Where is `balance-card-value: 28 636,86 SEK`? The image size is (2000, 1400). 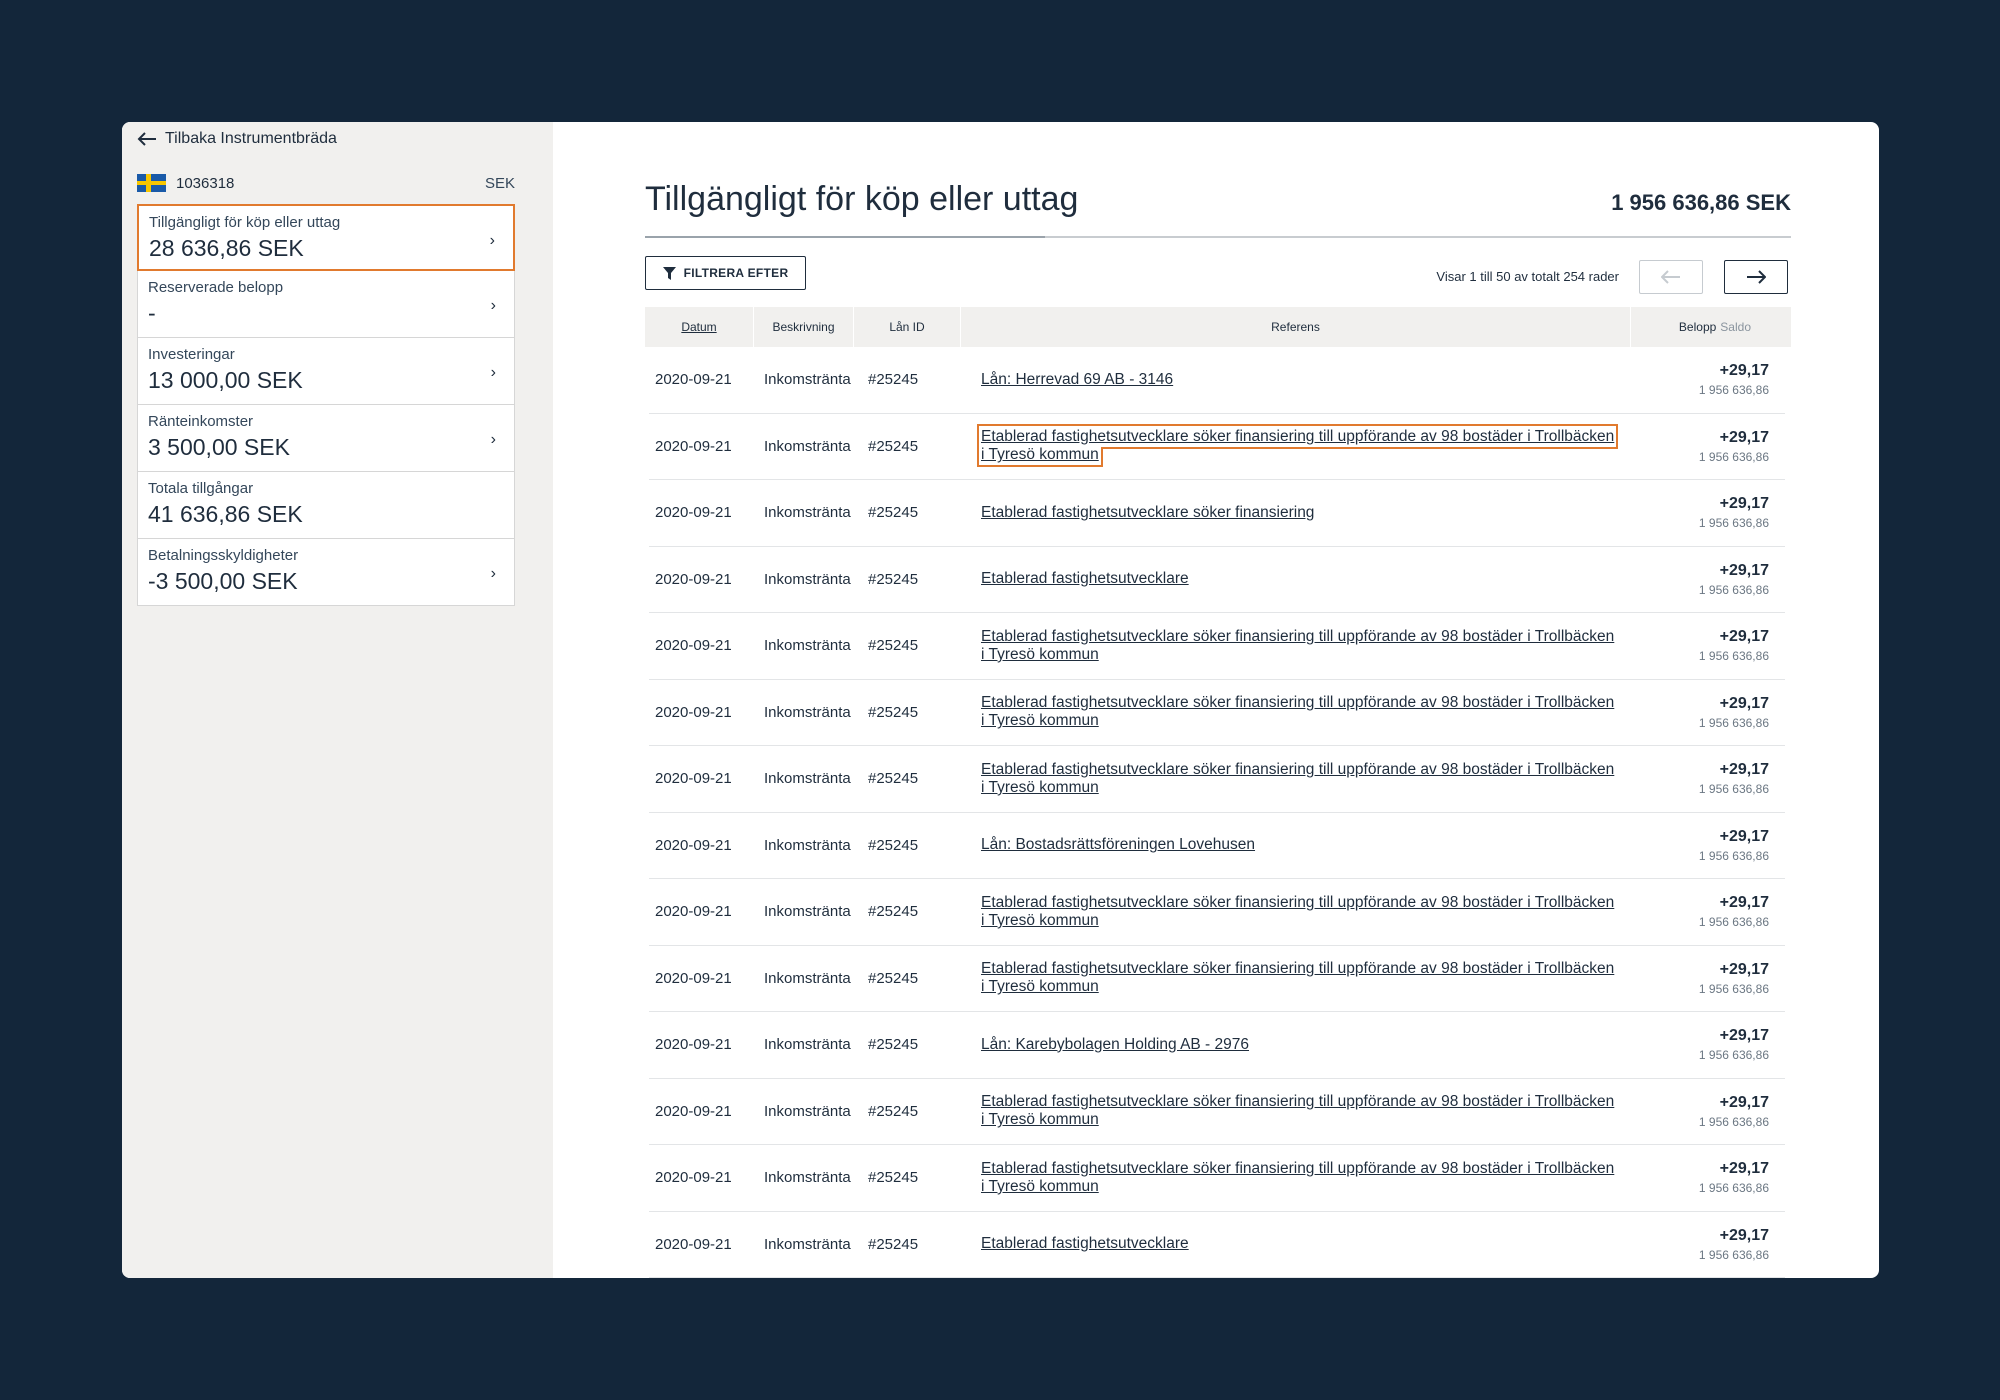 balance-card-value: 28 636,86 SEK is located at coordinates (226, 248).